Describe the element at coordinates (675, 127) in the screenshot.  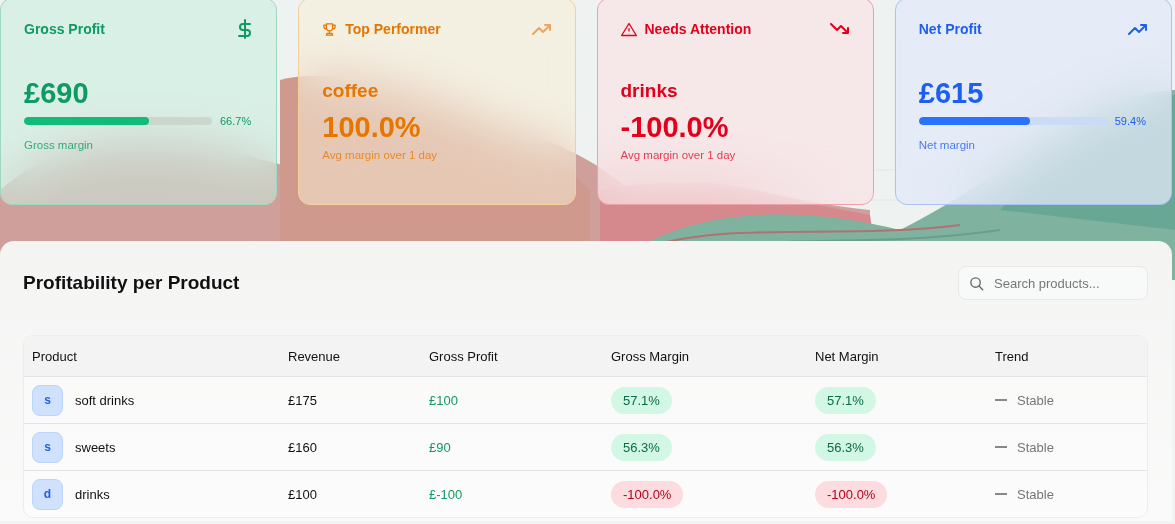
I see `card-value: -100.0%` at that location.